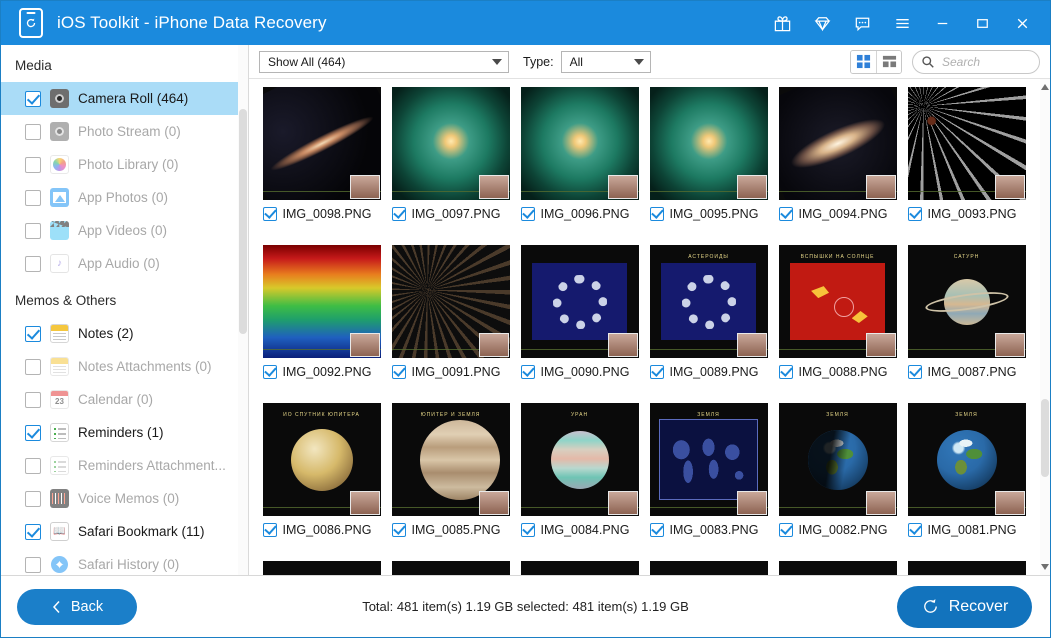 Image resolution: width=1051 pixels, height=638 pixels. I want to click on grid-item: IMG_0096.PNG, so click(579, 166).